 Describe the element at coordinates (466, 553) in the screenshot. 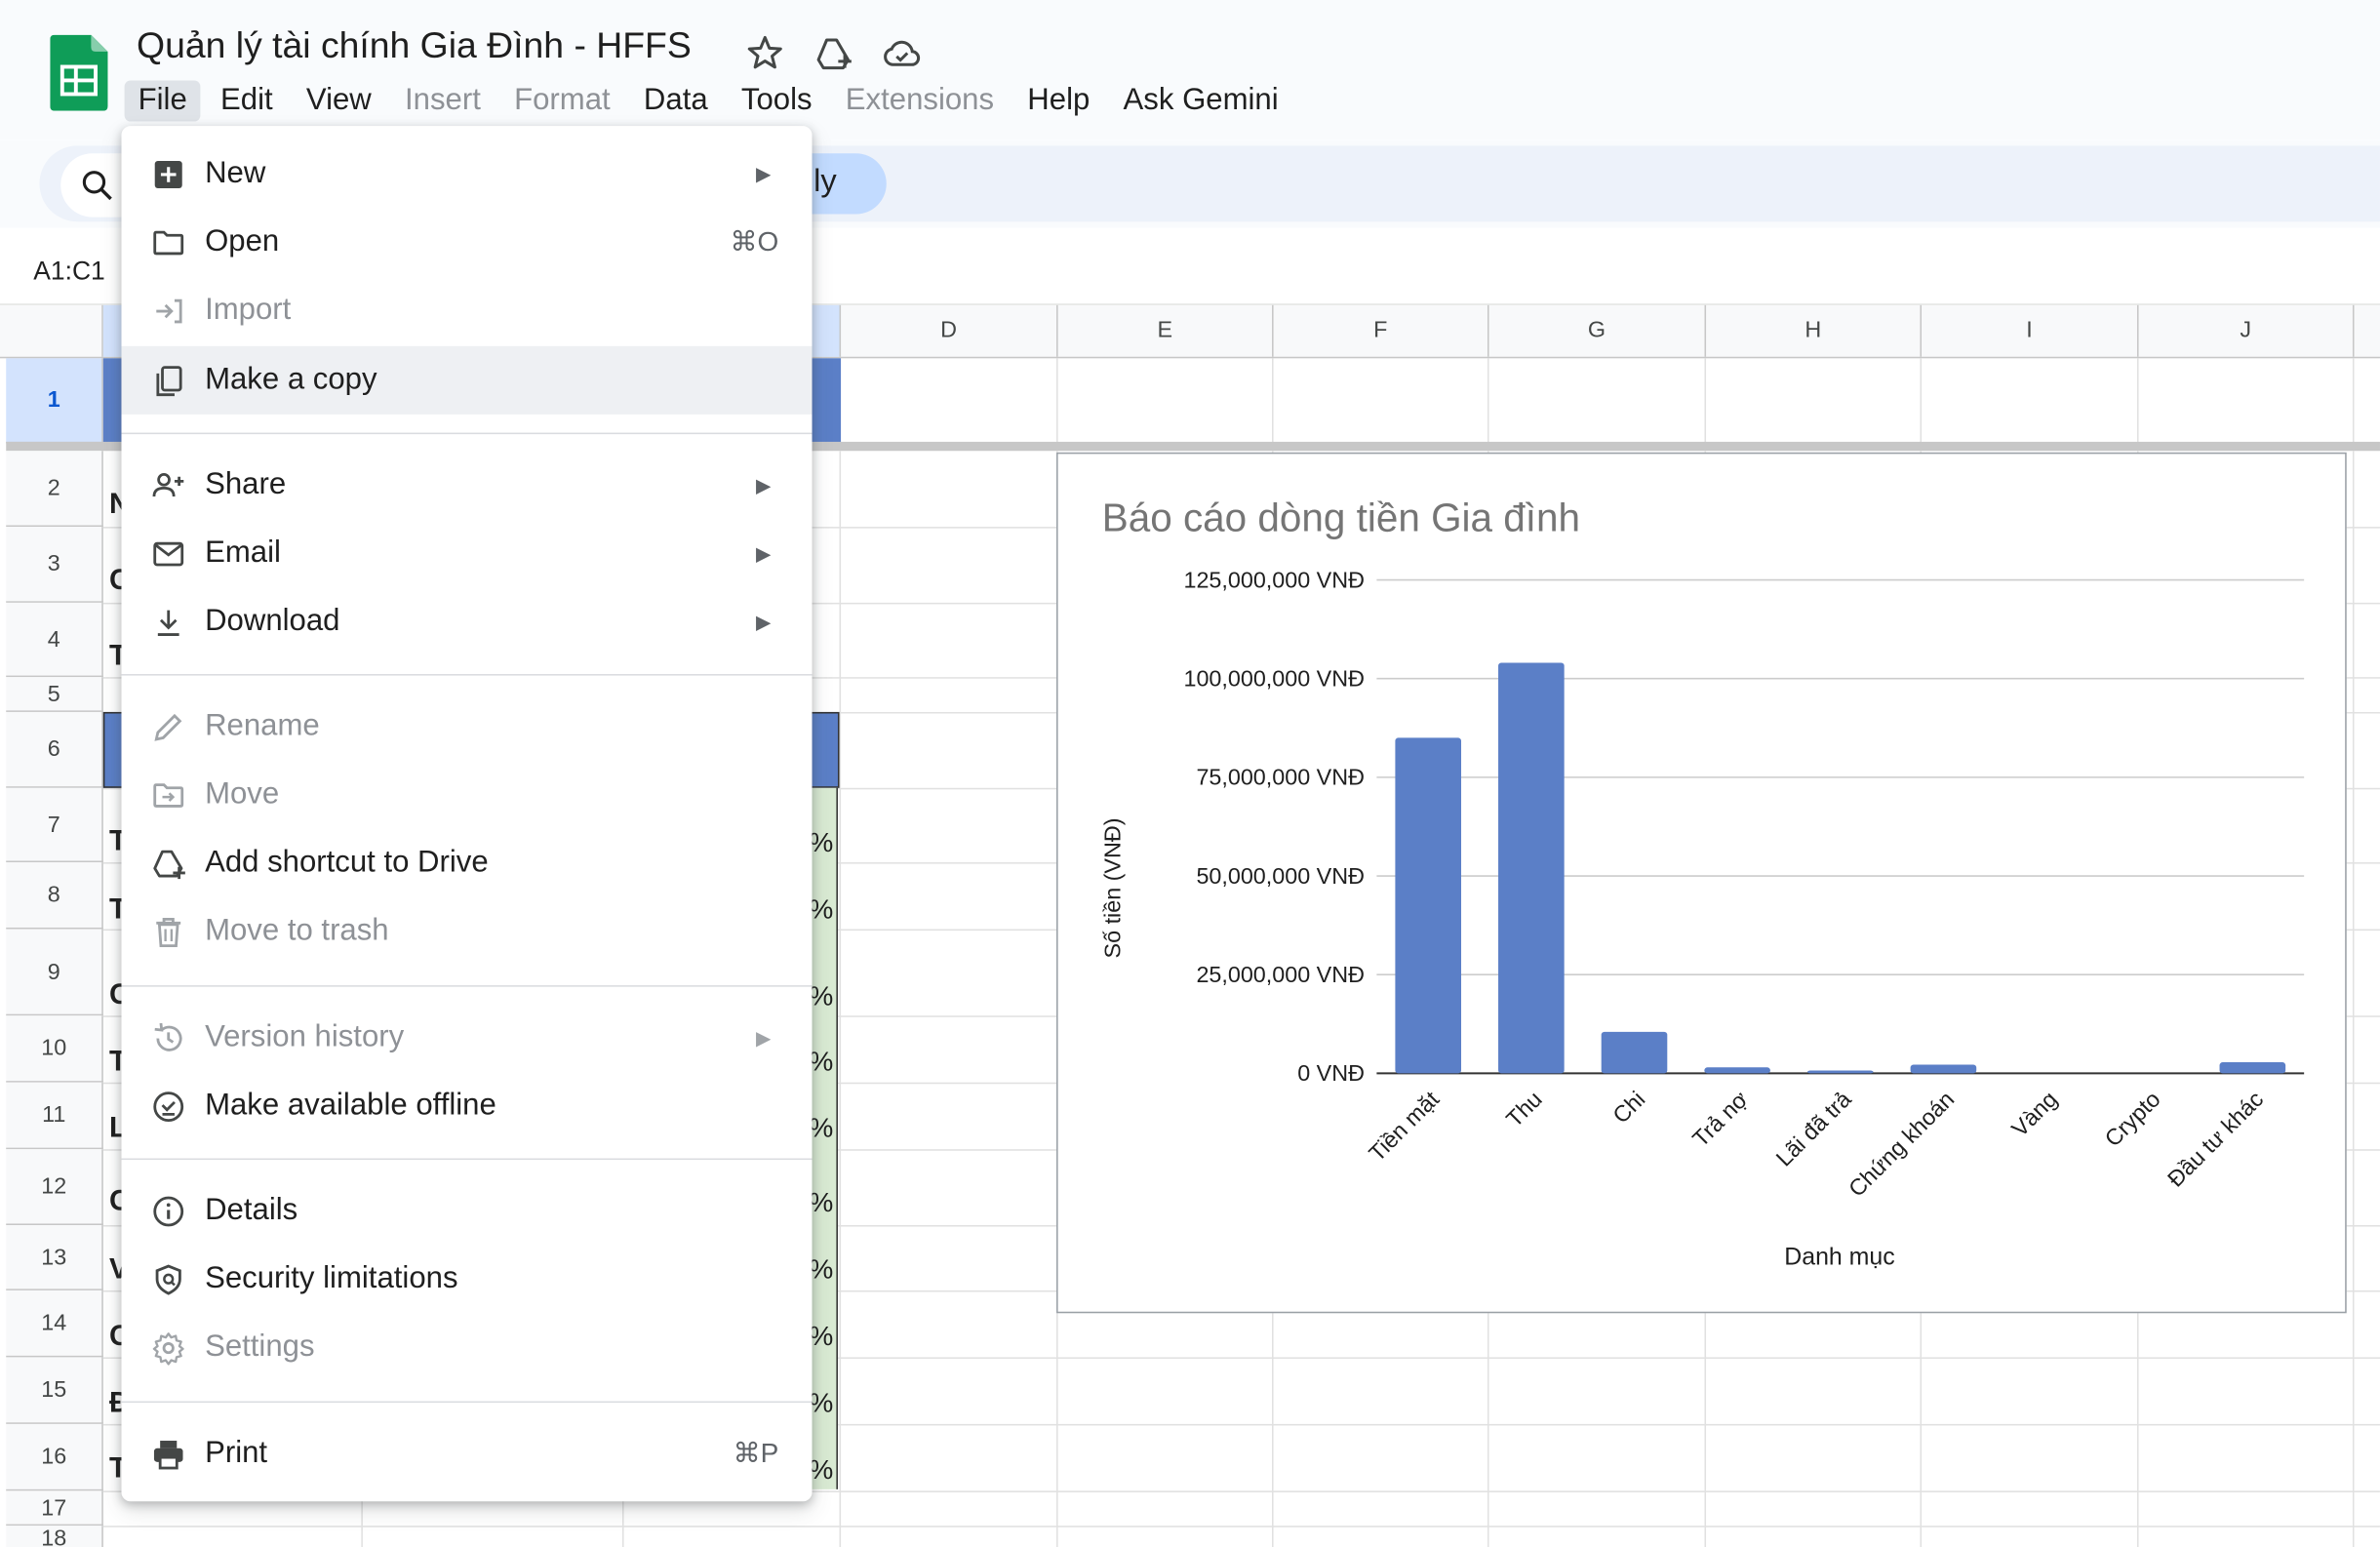

I see `file-menu-item-email: Email ▶` at that location.